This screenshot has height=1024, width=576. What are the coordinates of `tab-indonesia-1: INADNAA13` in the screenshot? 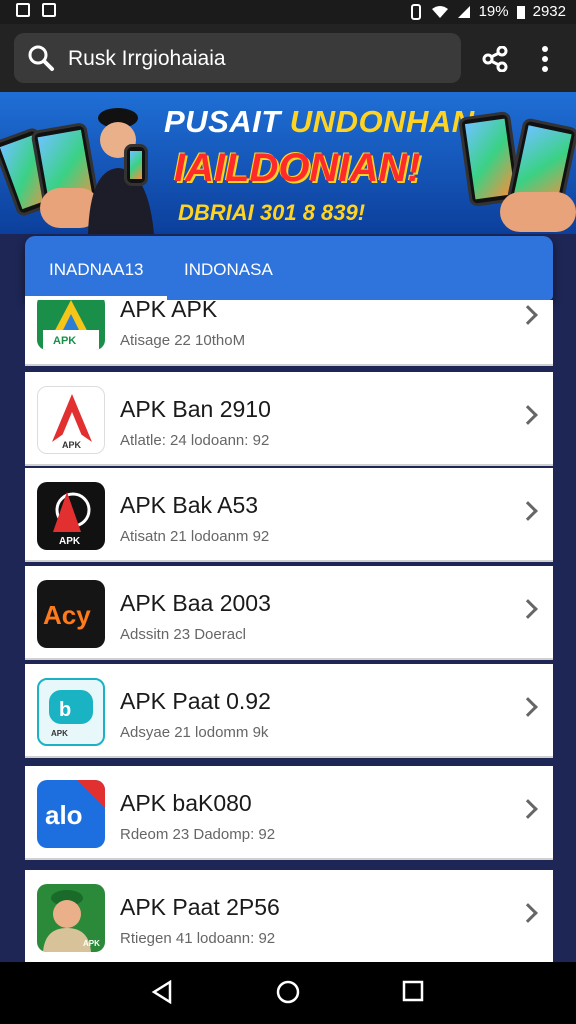 It's located at (96, 270).